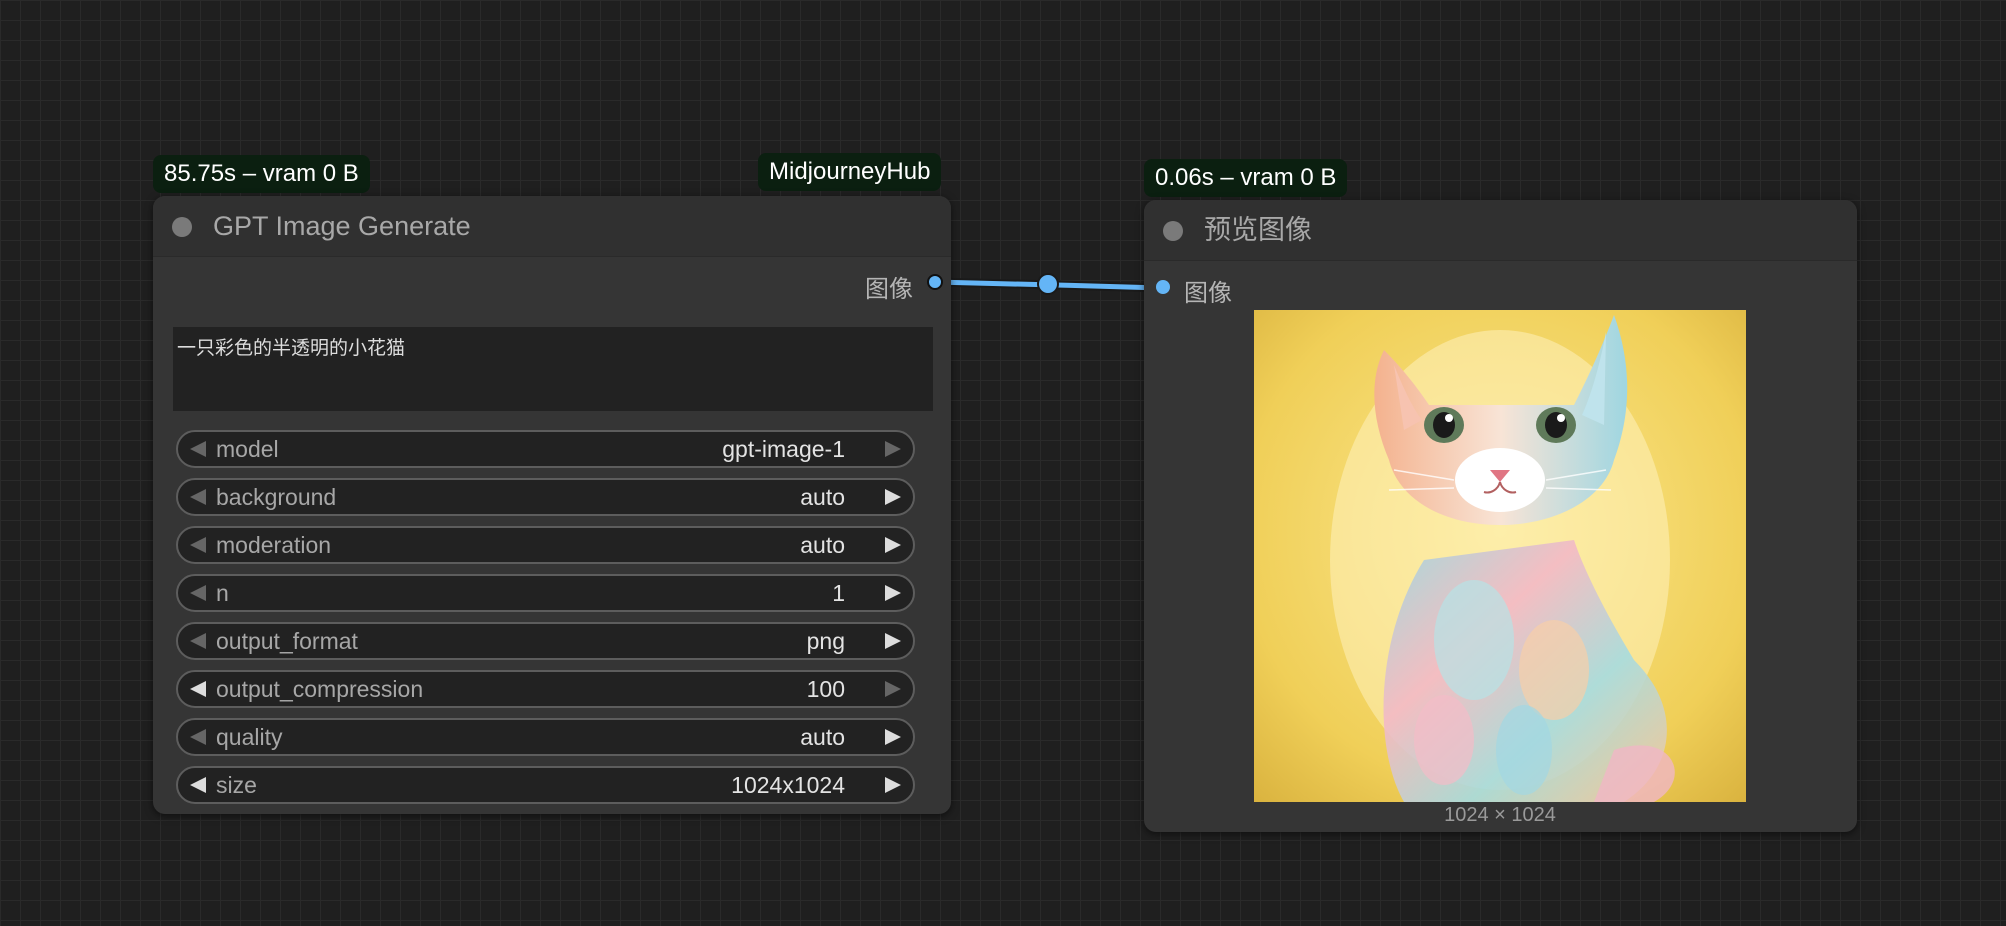 Image resolution: width=2006 pixels, height=926 pixels. I want to click on input-slot-label: 图像, so click(1208, 293).